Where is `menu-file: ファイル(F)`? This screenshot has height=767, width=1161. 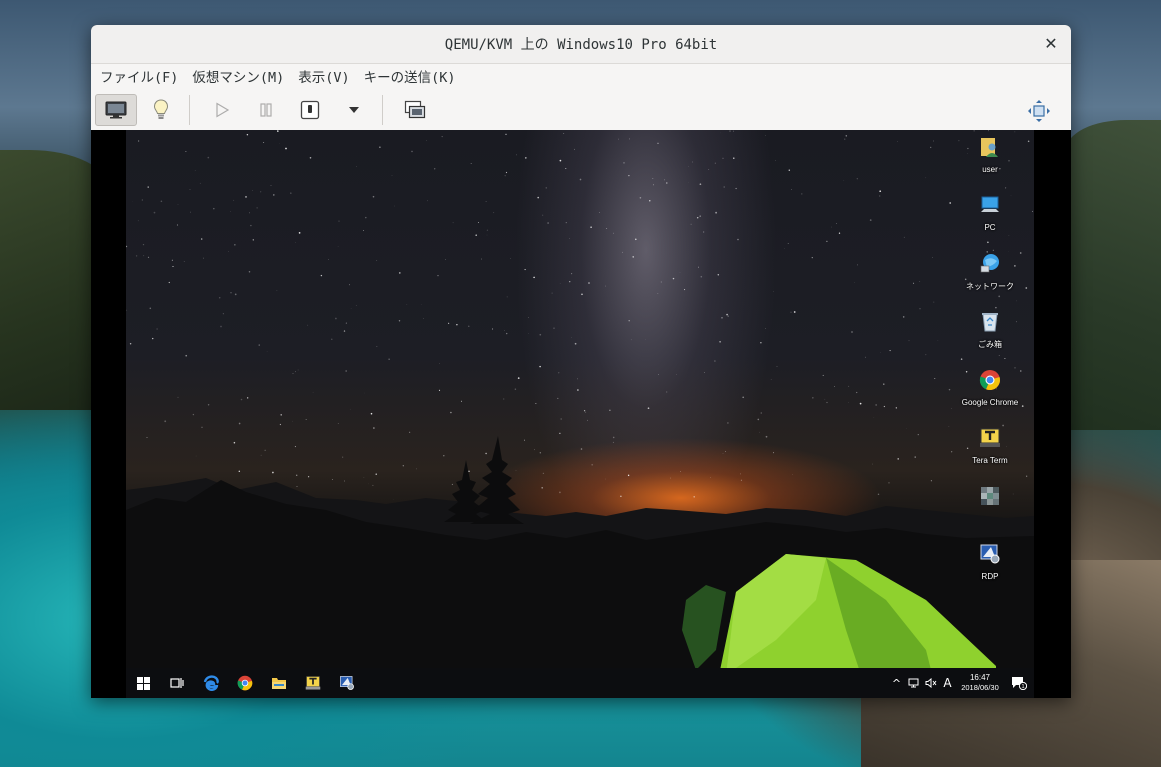
menu-file: ファイル(F) is located at coordinates (139, 76).